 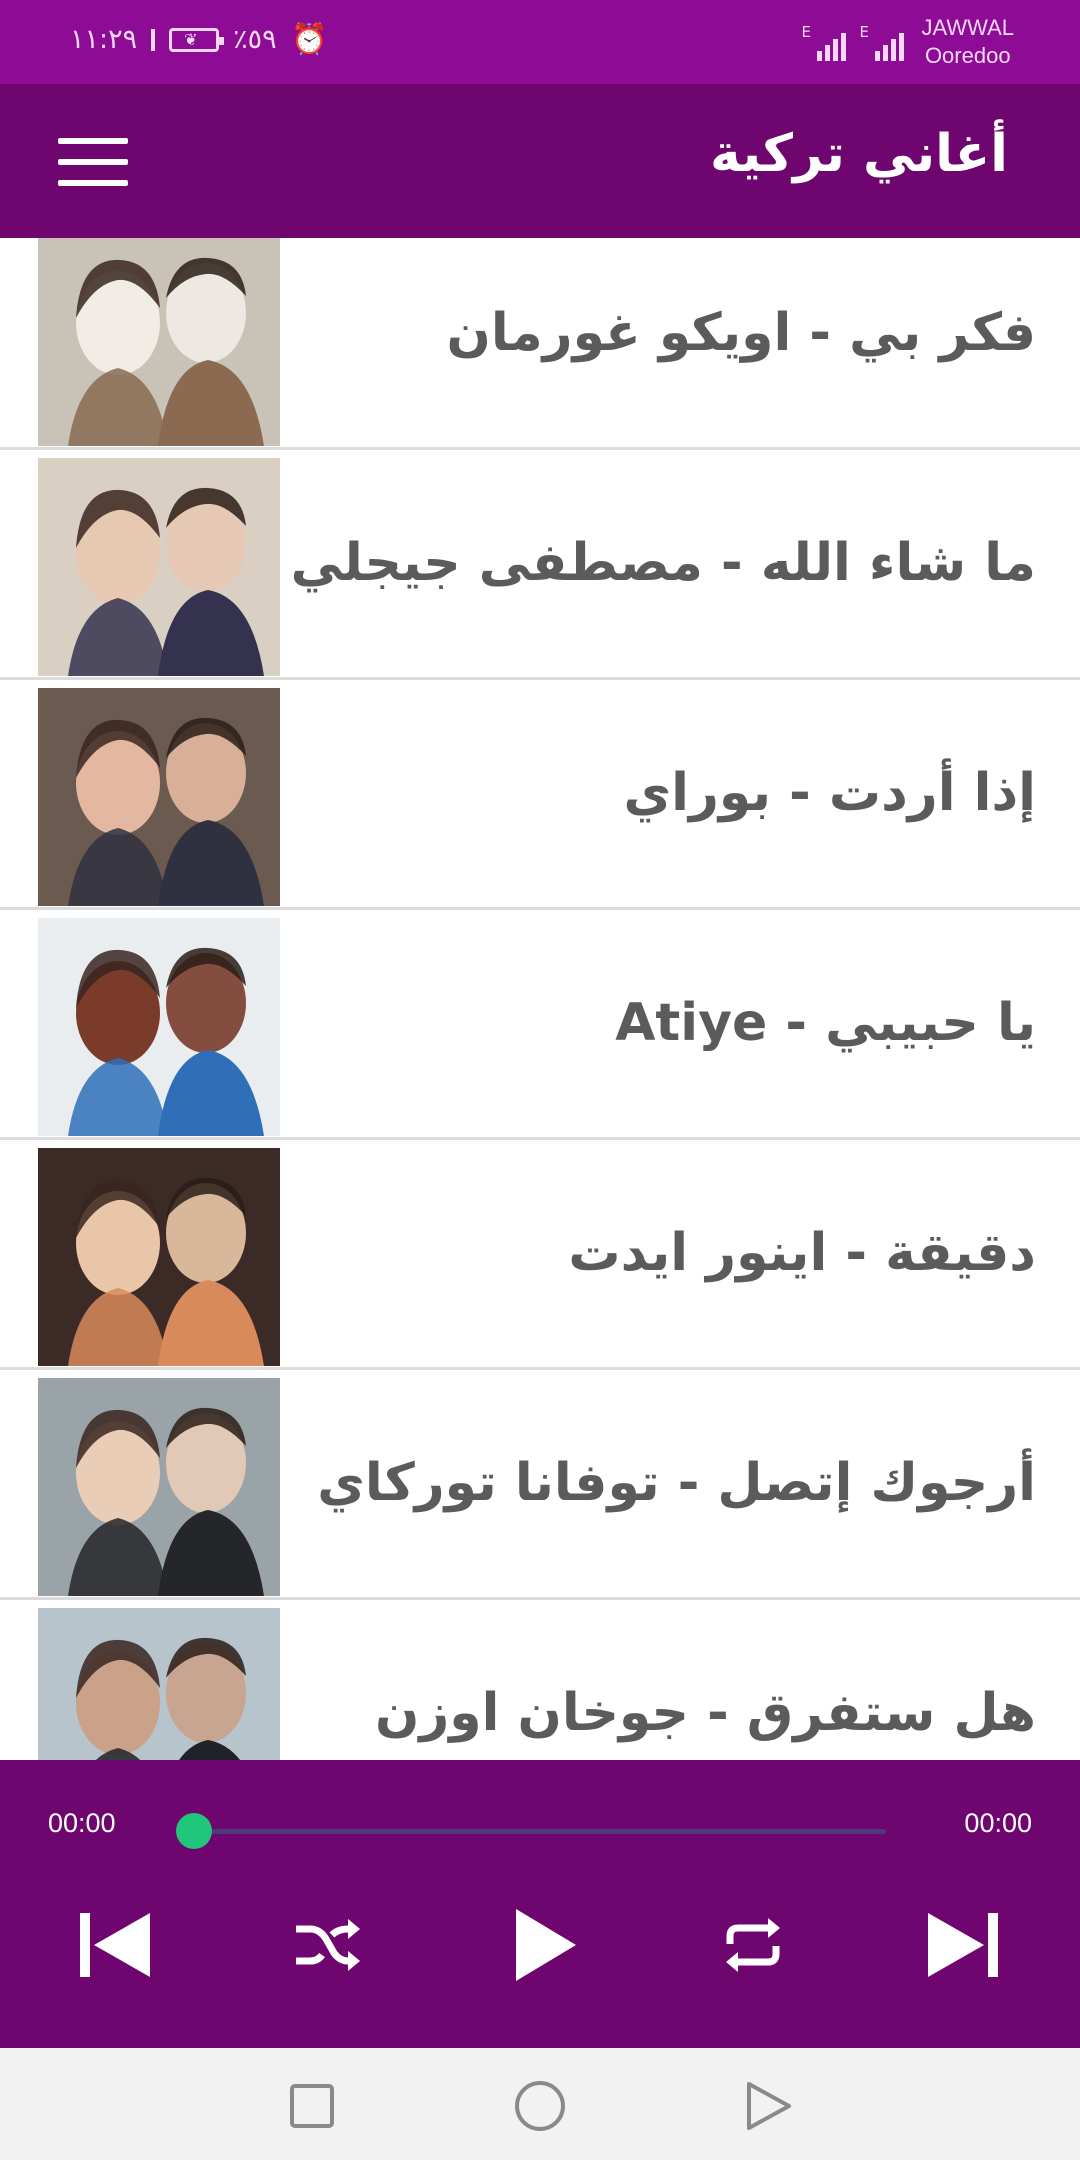 I want to click on home-circle-icon, so click(x=540, y=2106).